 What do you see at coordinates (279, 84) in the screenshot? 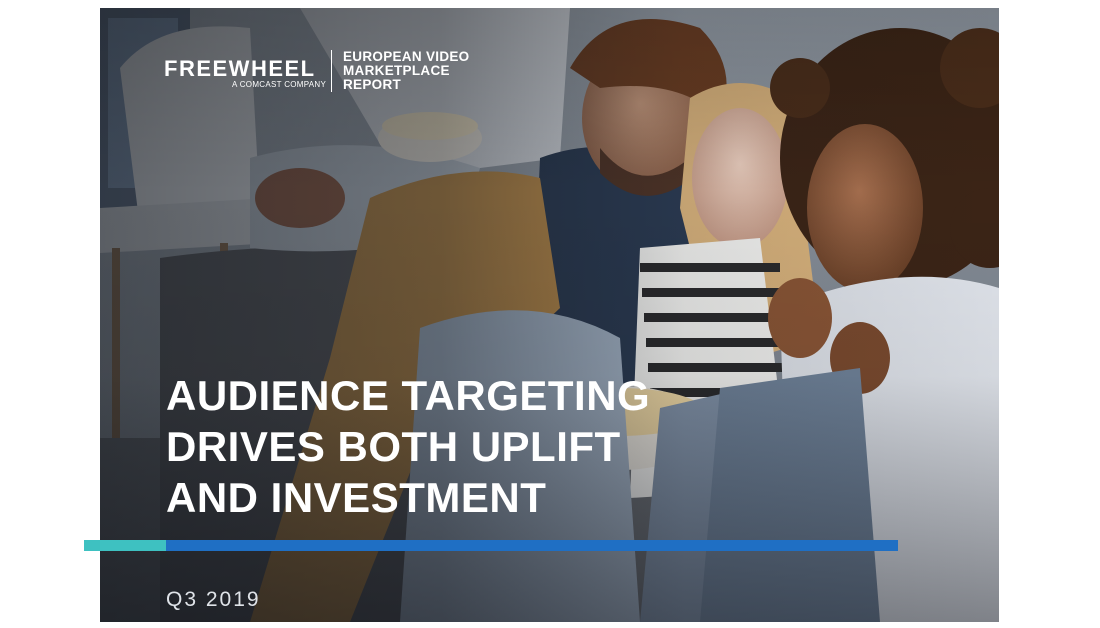
I see `logo-subtitle: A COMCAST COMPANY` at bounding box center [279, 84].